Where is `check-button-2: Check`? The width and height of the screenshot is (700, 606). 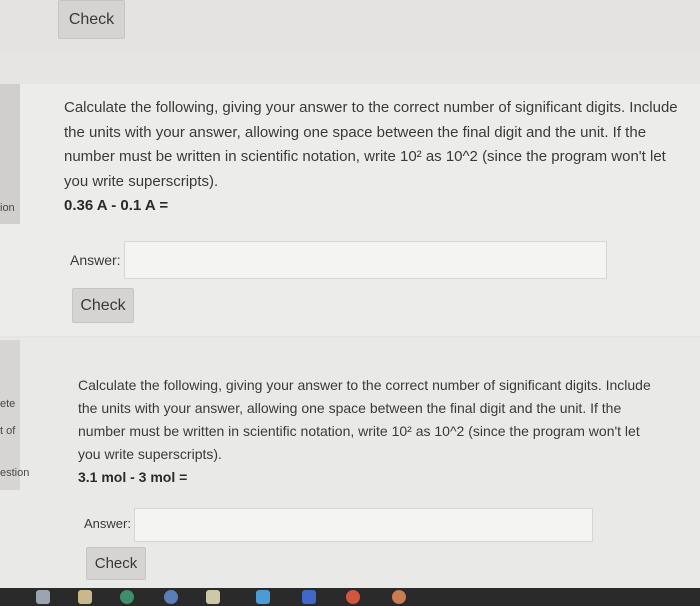
check-button-2: Check is located at coordinates (116, 563).